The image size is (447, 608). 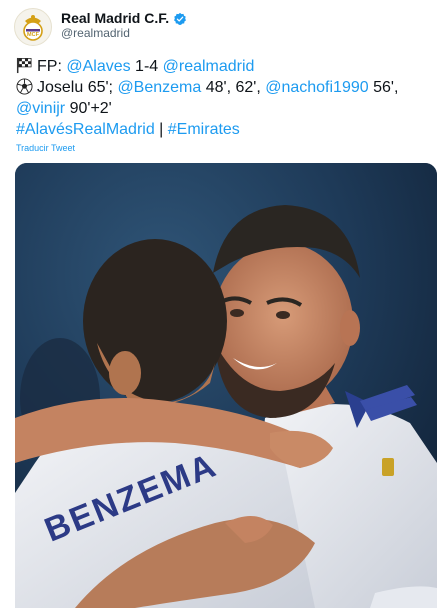 I want to click on display-name-text: Real Madrid C.F., so click(x=115, y=18).